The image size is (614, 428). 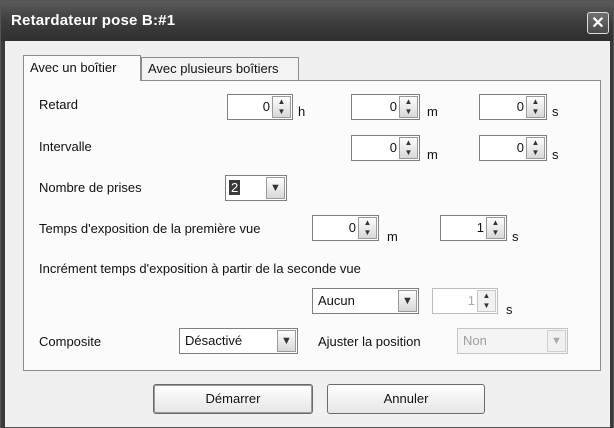 What do you see at coordinates (513, 148) in the screenshot?
I see `interval-seconds-stepper: 0 ▲ ▼` at bounding box center [513, 148].